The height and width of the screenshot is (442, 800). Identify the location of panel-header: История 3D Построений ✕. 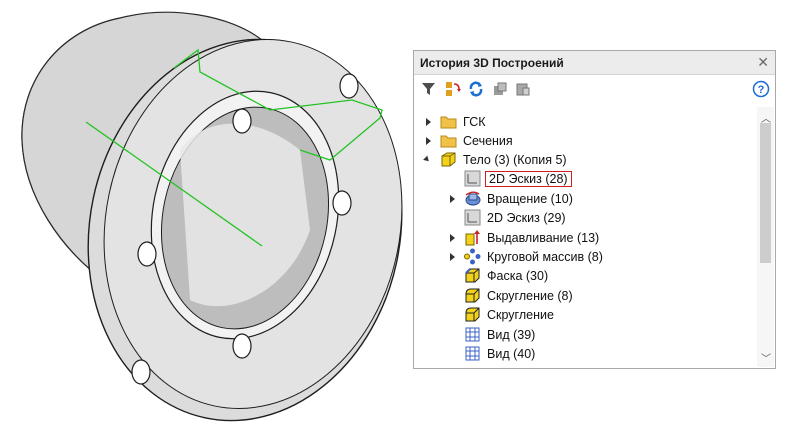
(594, 63).